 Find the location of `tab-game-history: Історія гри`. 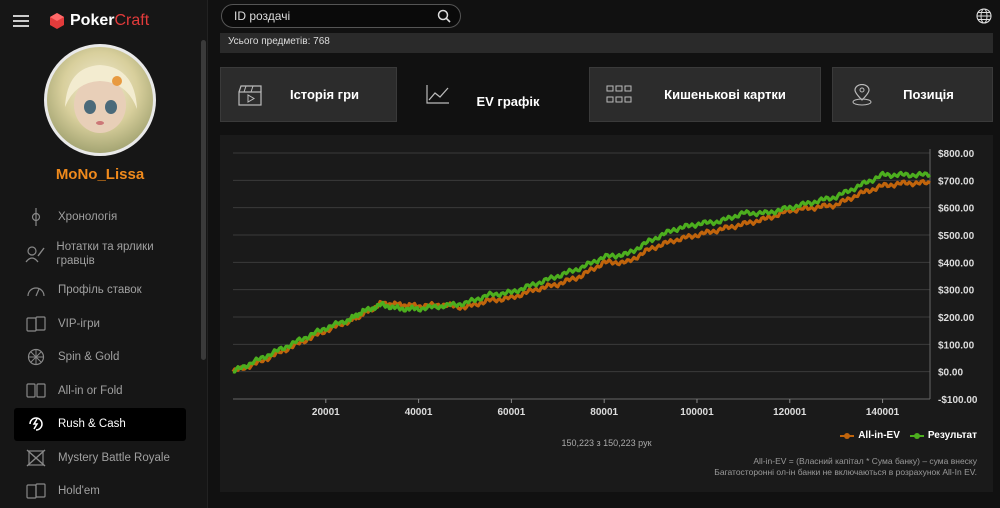

tab-game-history: Історія гри is located at coordinates (308, 94).